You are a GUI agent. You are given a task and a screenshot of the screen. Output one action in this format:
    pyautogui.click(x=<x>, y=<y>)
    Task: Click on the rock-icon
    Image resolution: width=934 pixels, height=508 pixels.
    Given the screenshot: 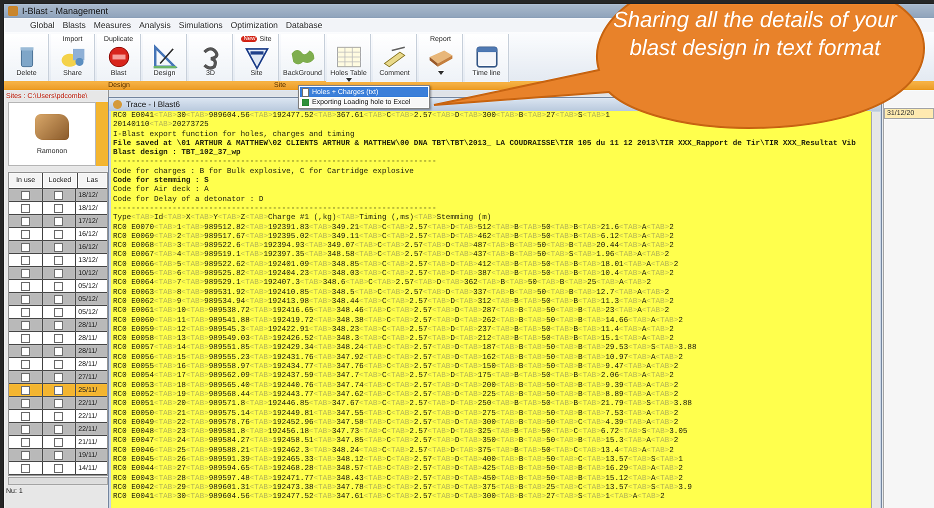 What is the action you would take?
    pyautogui.click(x=52, y=127)
    